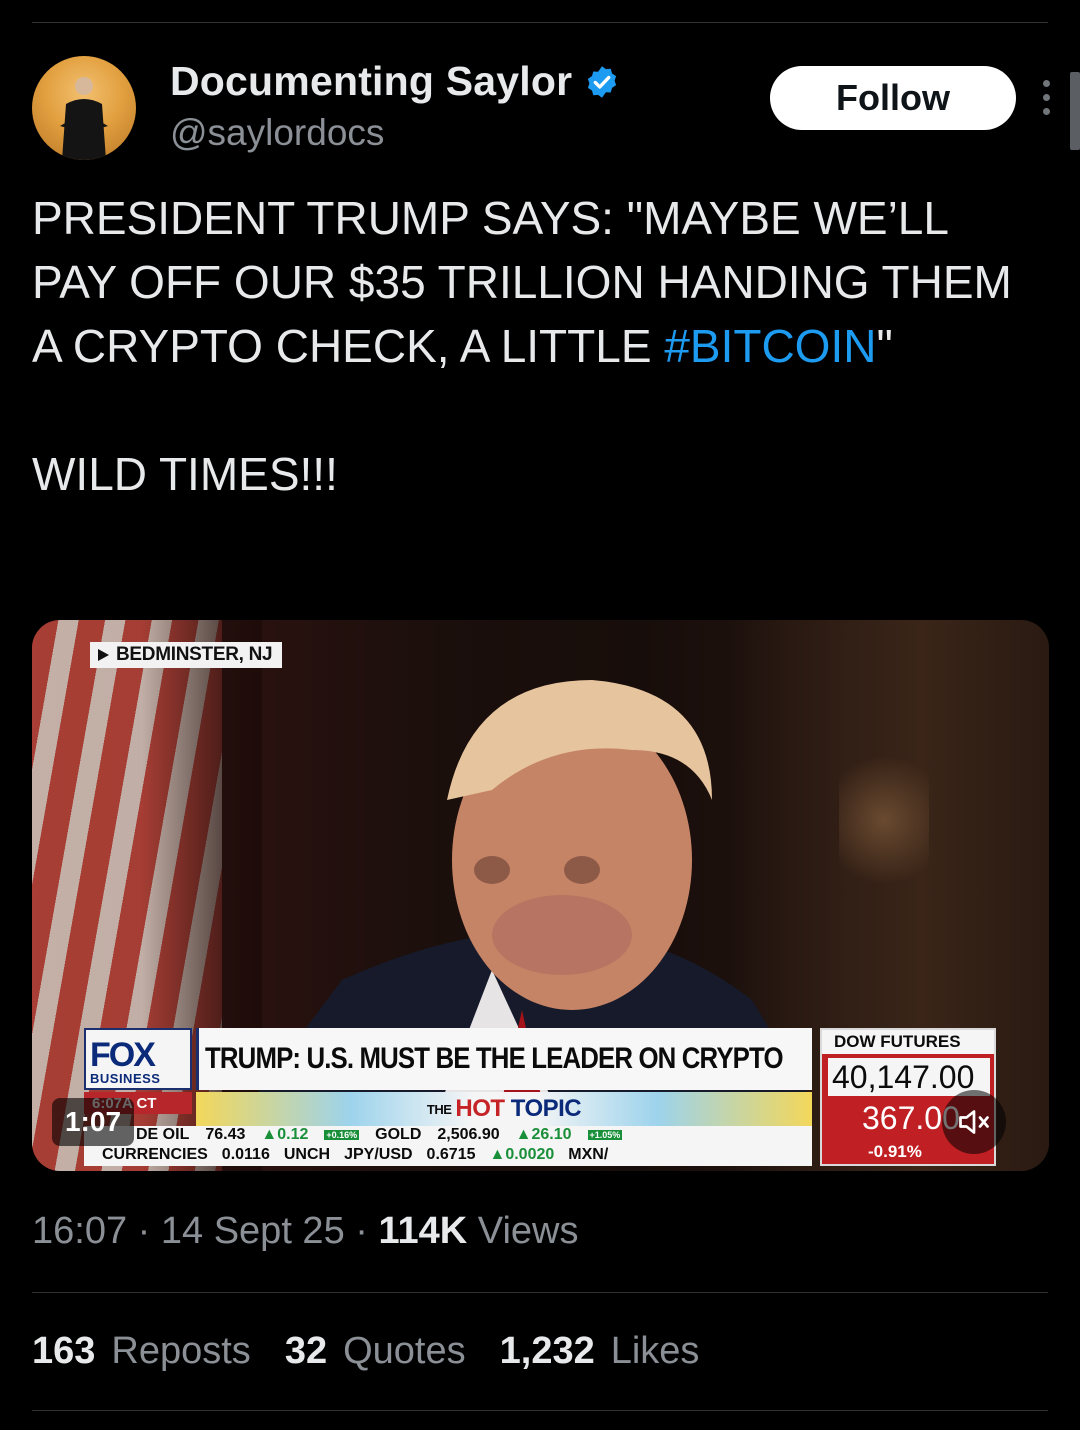 This screenshot has width=1080, height=1430. What do you see at coordinates (84, 118) in the screenshot?
I see `avatar-person-icon` at bounding box center [84, 118].